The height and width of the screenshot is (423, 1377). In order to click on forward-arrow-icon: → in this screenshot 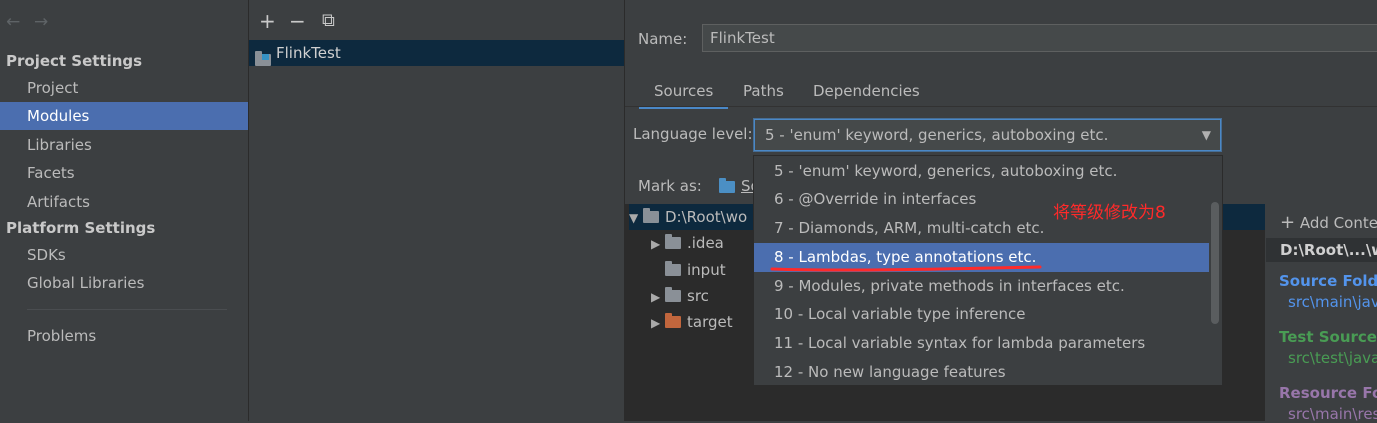, I will do `click(41, 22)`.